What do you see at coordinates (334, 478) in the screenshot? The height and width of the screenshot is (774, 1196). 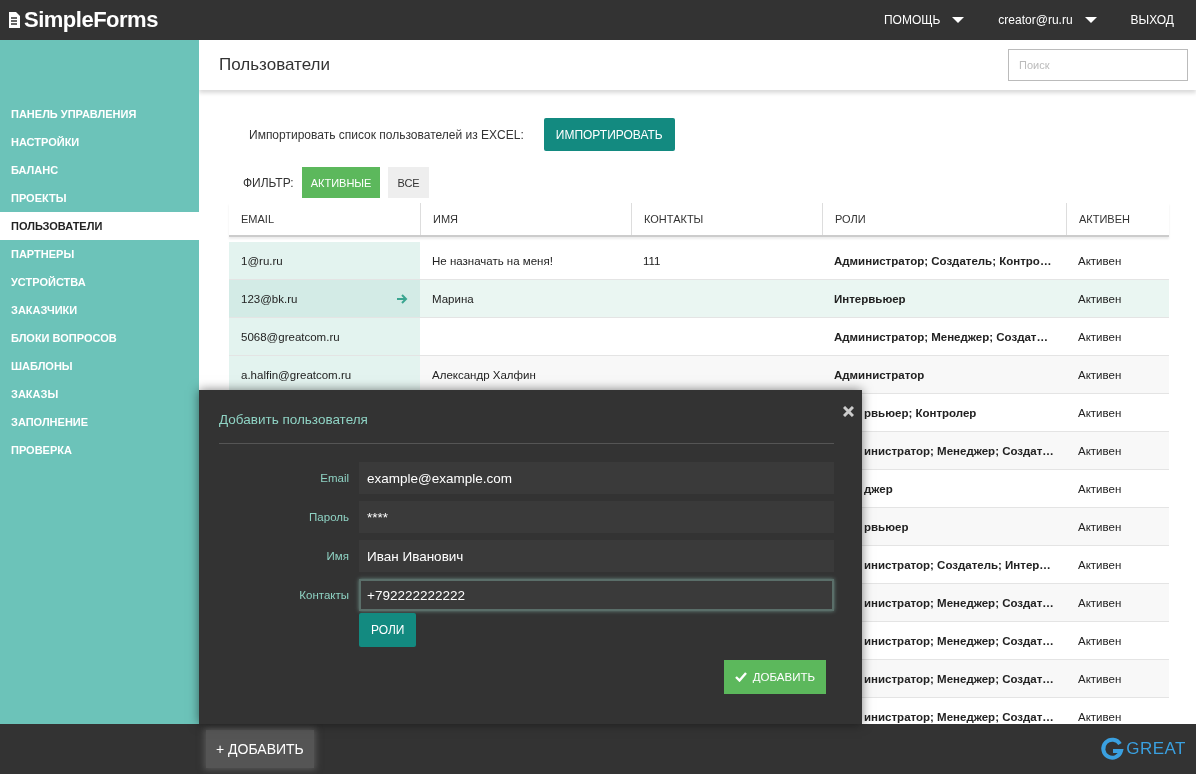 I see `field-label: Email` at bounding box center [334, 478].